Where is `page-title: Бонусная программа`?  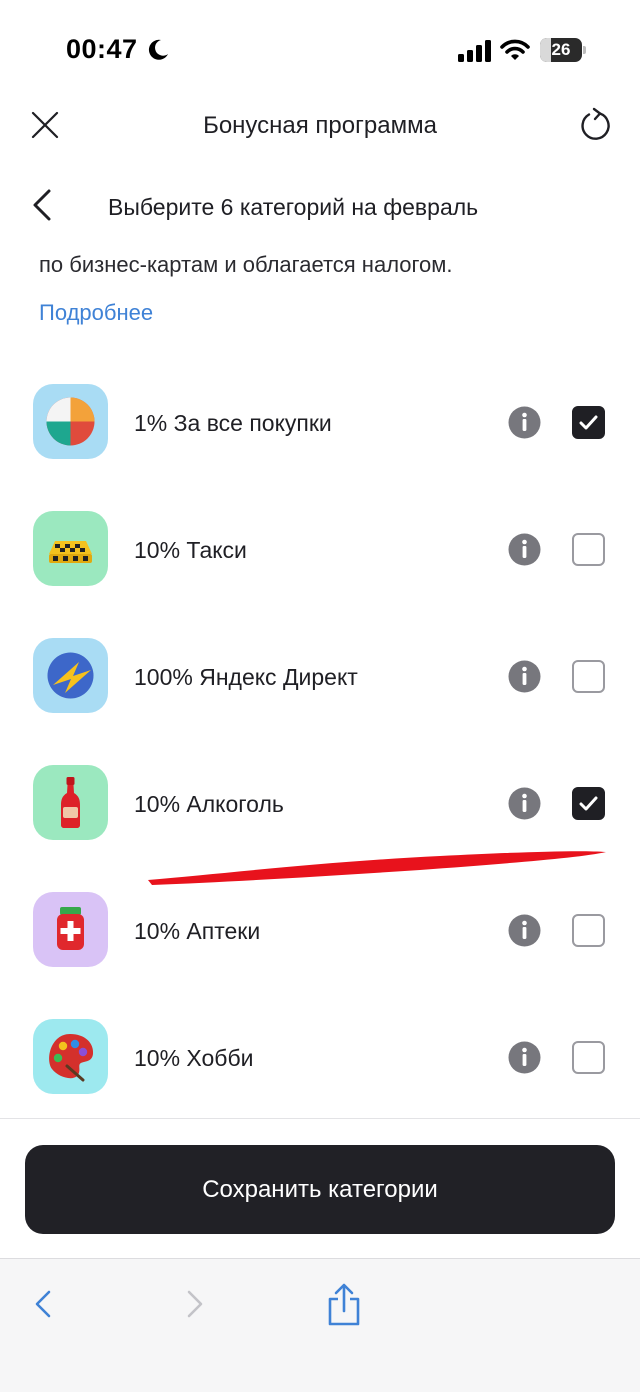 page-title: Бонусная программа is located at coordinates (320, 125).